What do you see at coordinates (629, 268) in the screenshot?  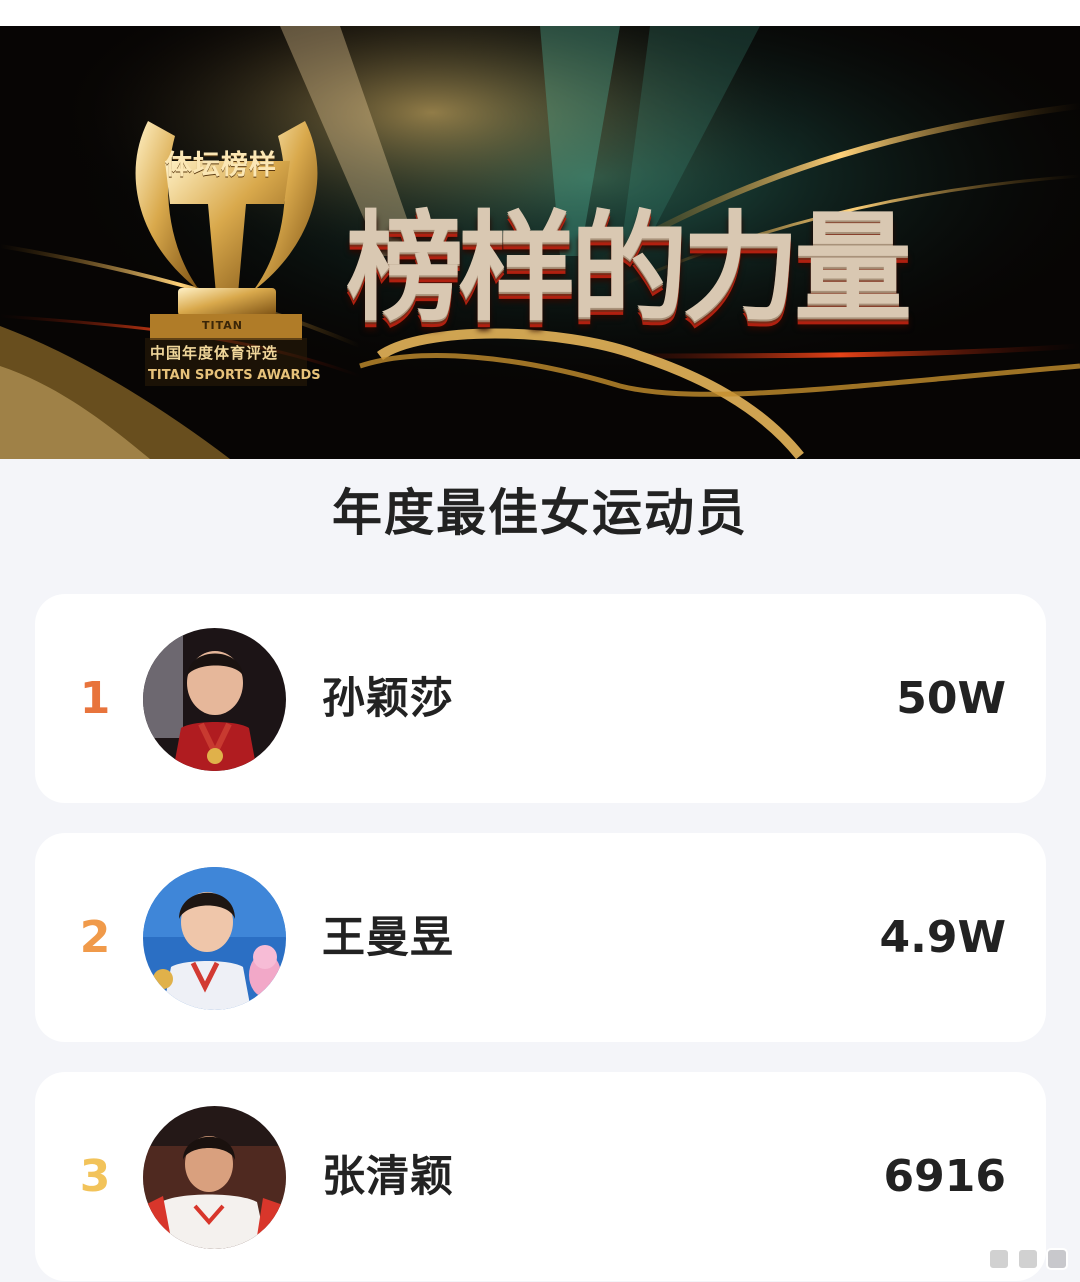 I see `banner-headline: 榜样的力量` at bounding box center [629, 268].